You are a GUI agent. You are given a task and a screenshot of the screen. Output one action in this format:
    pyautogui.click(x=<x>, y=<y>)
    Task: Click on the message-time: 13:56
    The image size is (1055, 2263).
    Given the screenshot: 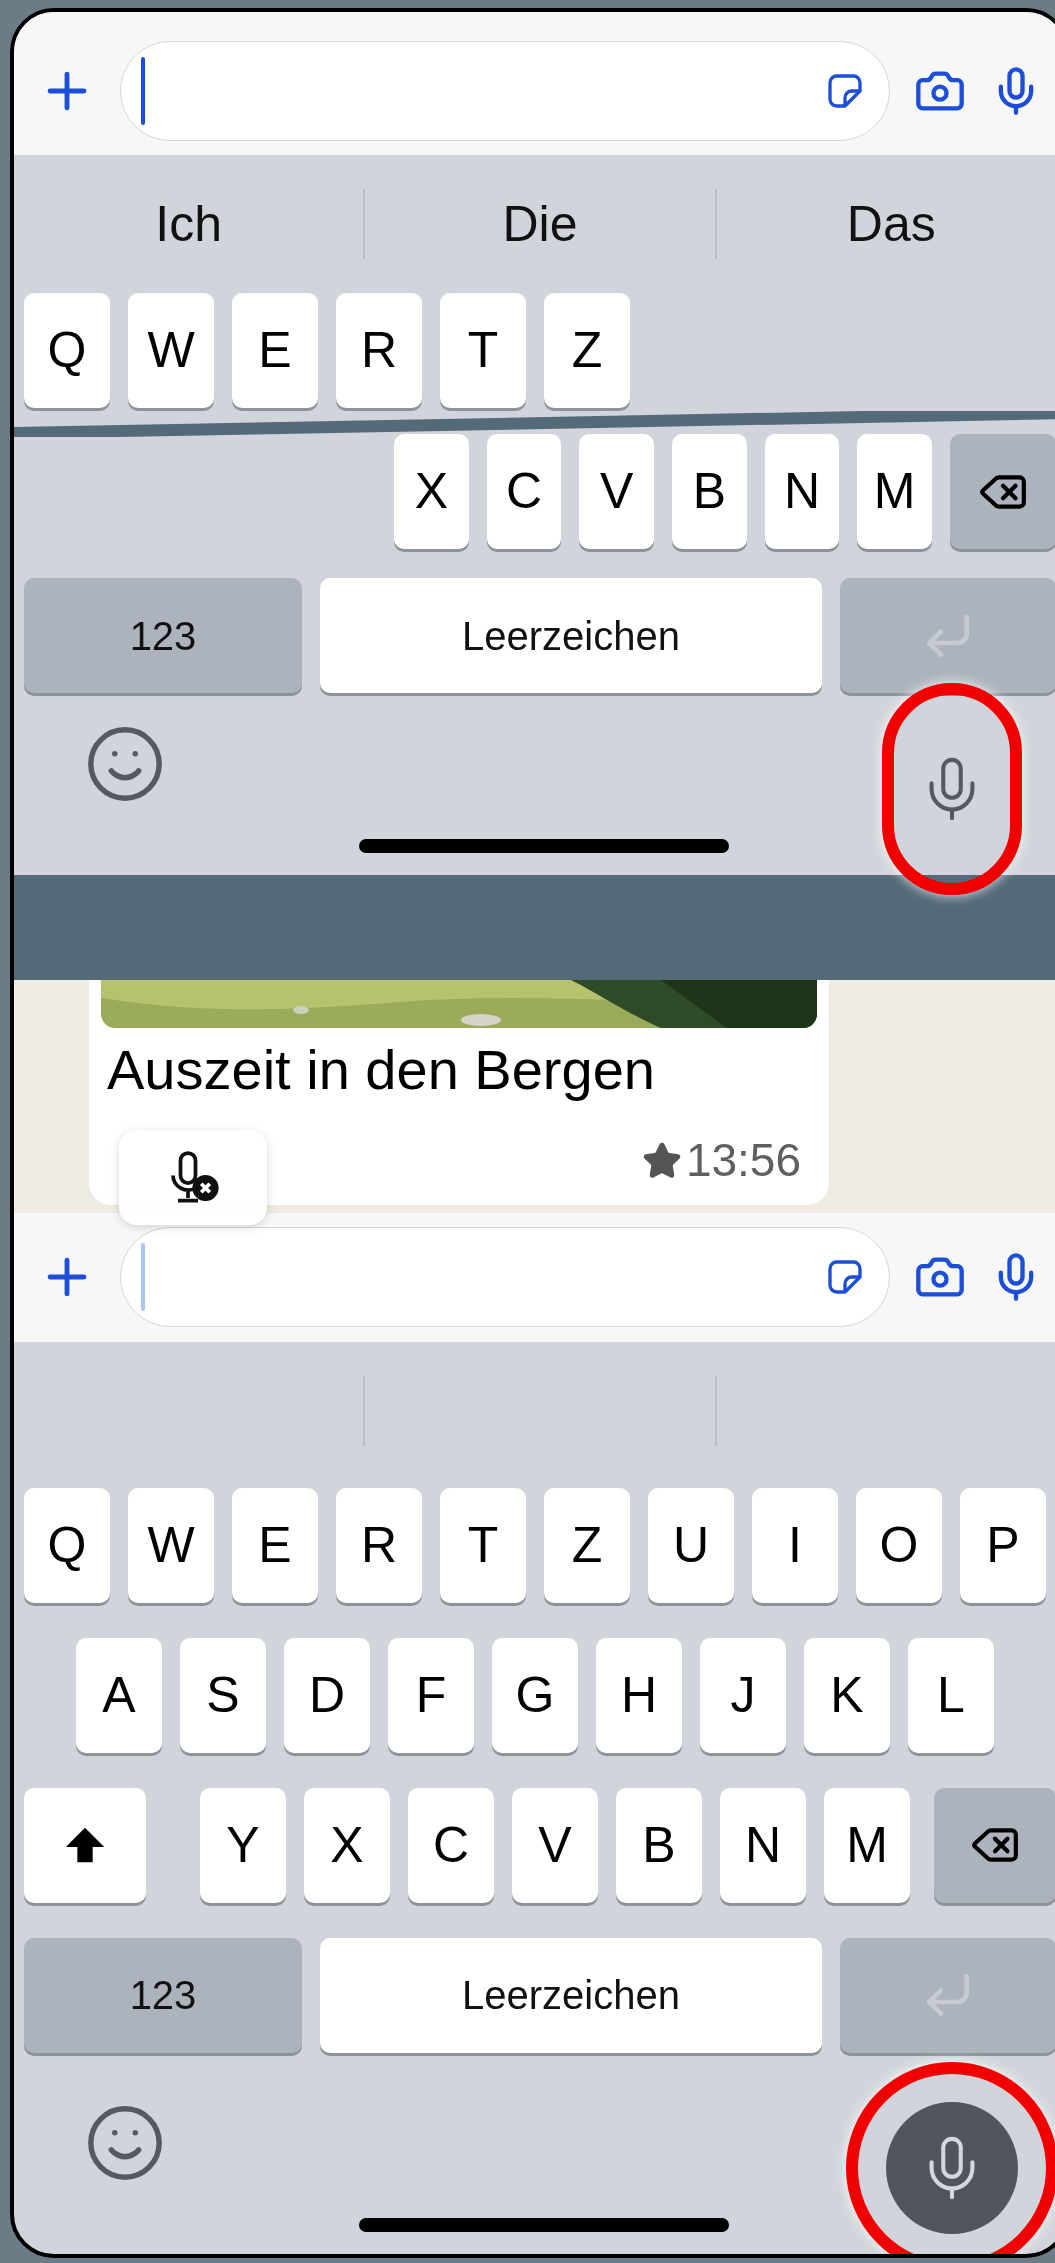 What is the action you would take?
    pyautogui.click(x=743, y=1160)
    